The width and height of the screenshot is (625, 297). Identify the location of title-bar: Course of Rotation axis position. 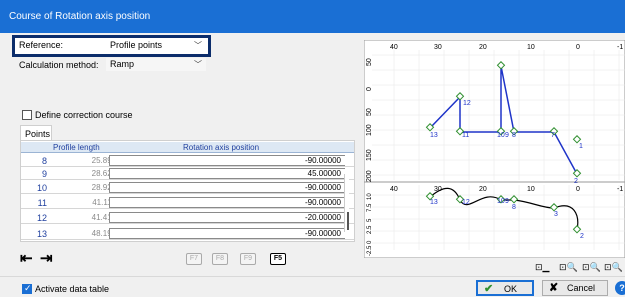
(312, 16).